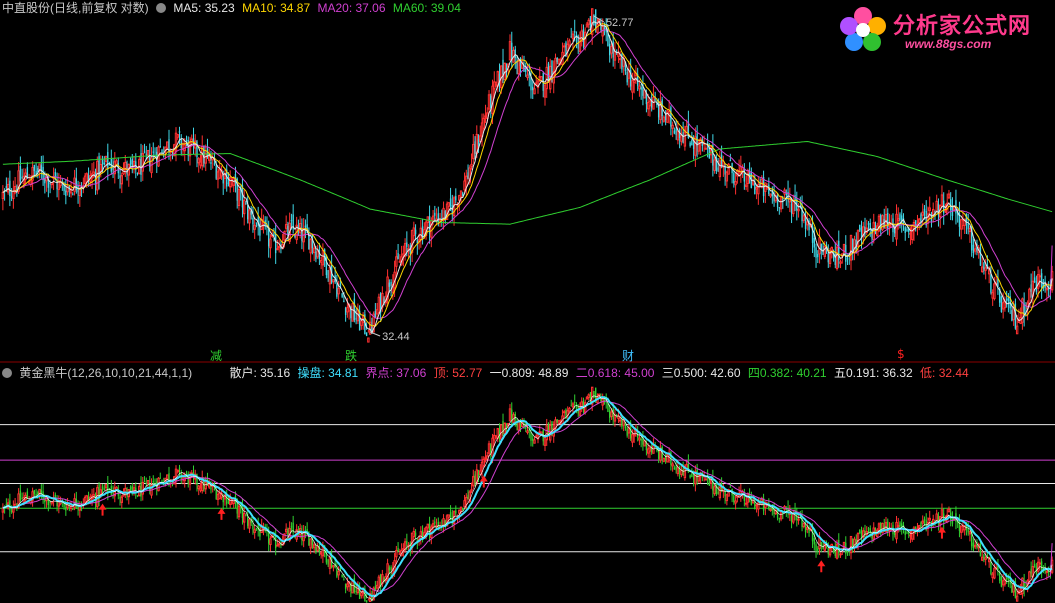  What do you see at coordinates (615, 373) in the screenshot?
I see `ind-fib2: 二0.618: 45.00` at bounding box center [615, 373].